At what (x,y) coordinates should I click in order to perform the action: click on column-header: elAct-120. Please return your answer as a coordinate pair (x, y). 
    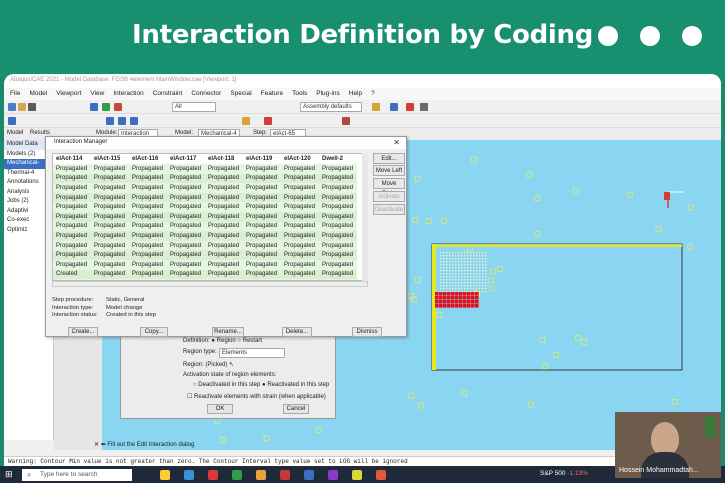
    Looking at the image, I should click on (300, 159).